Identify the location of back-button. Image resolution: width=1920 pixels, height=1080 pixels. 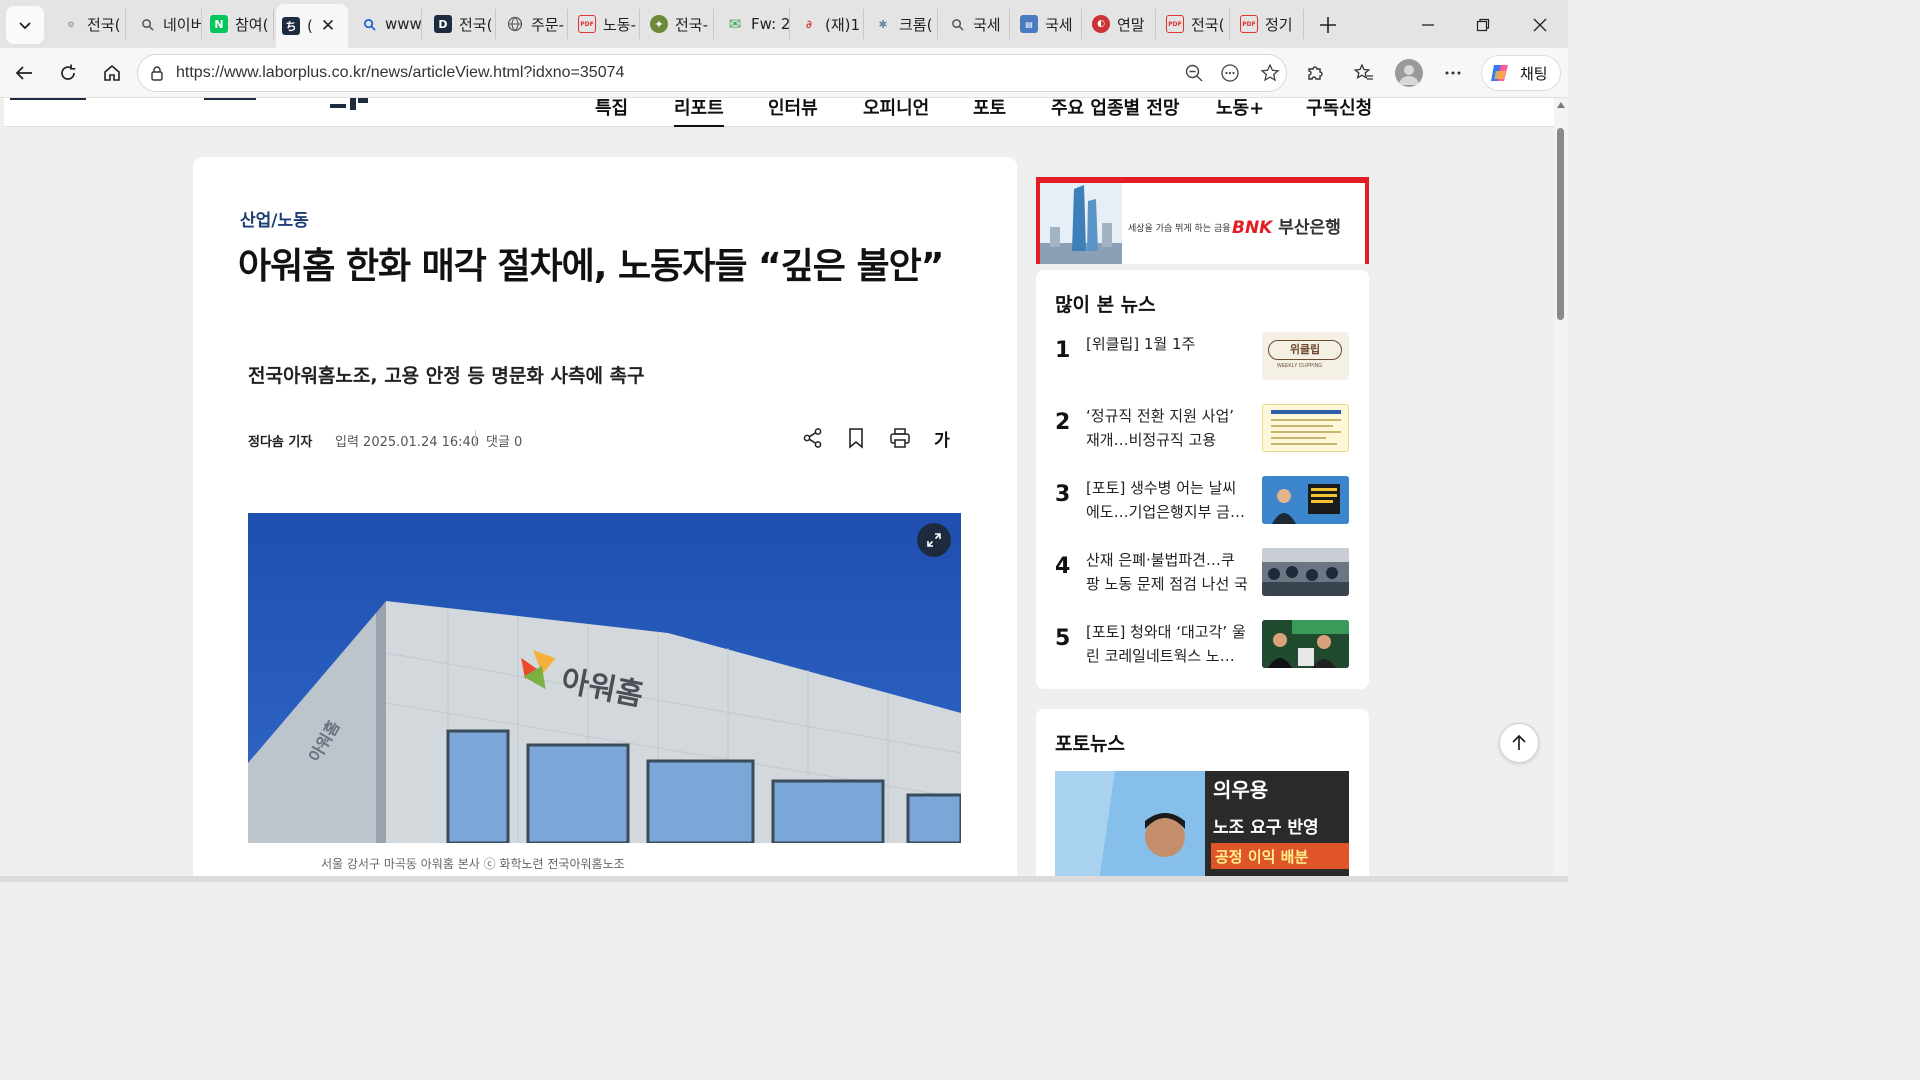
(24, 73).